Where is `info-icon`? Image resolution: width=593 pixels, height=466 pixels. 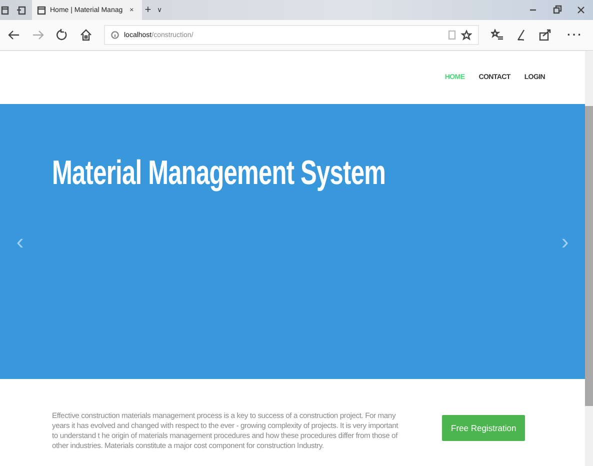 info-icon is located at coordinates (115, 35).